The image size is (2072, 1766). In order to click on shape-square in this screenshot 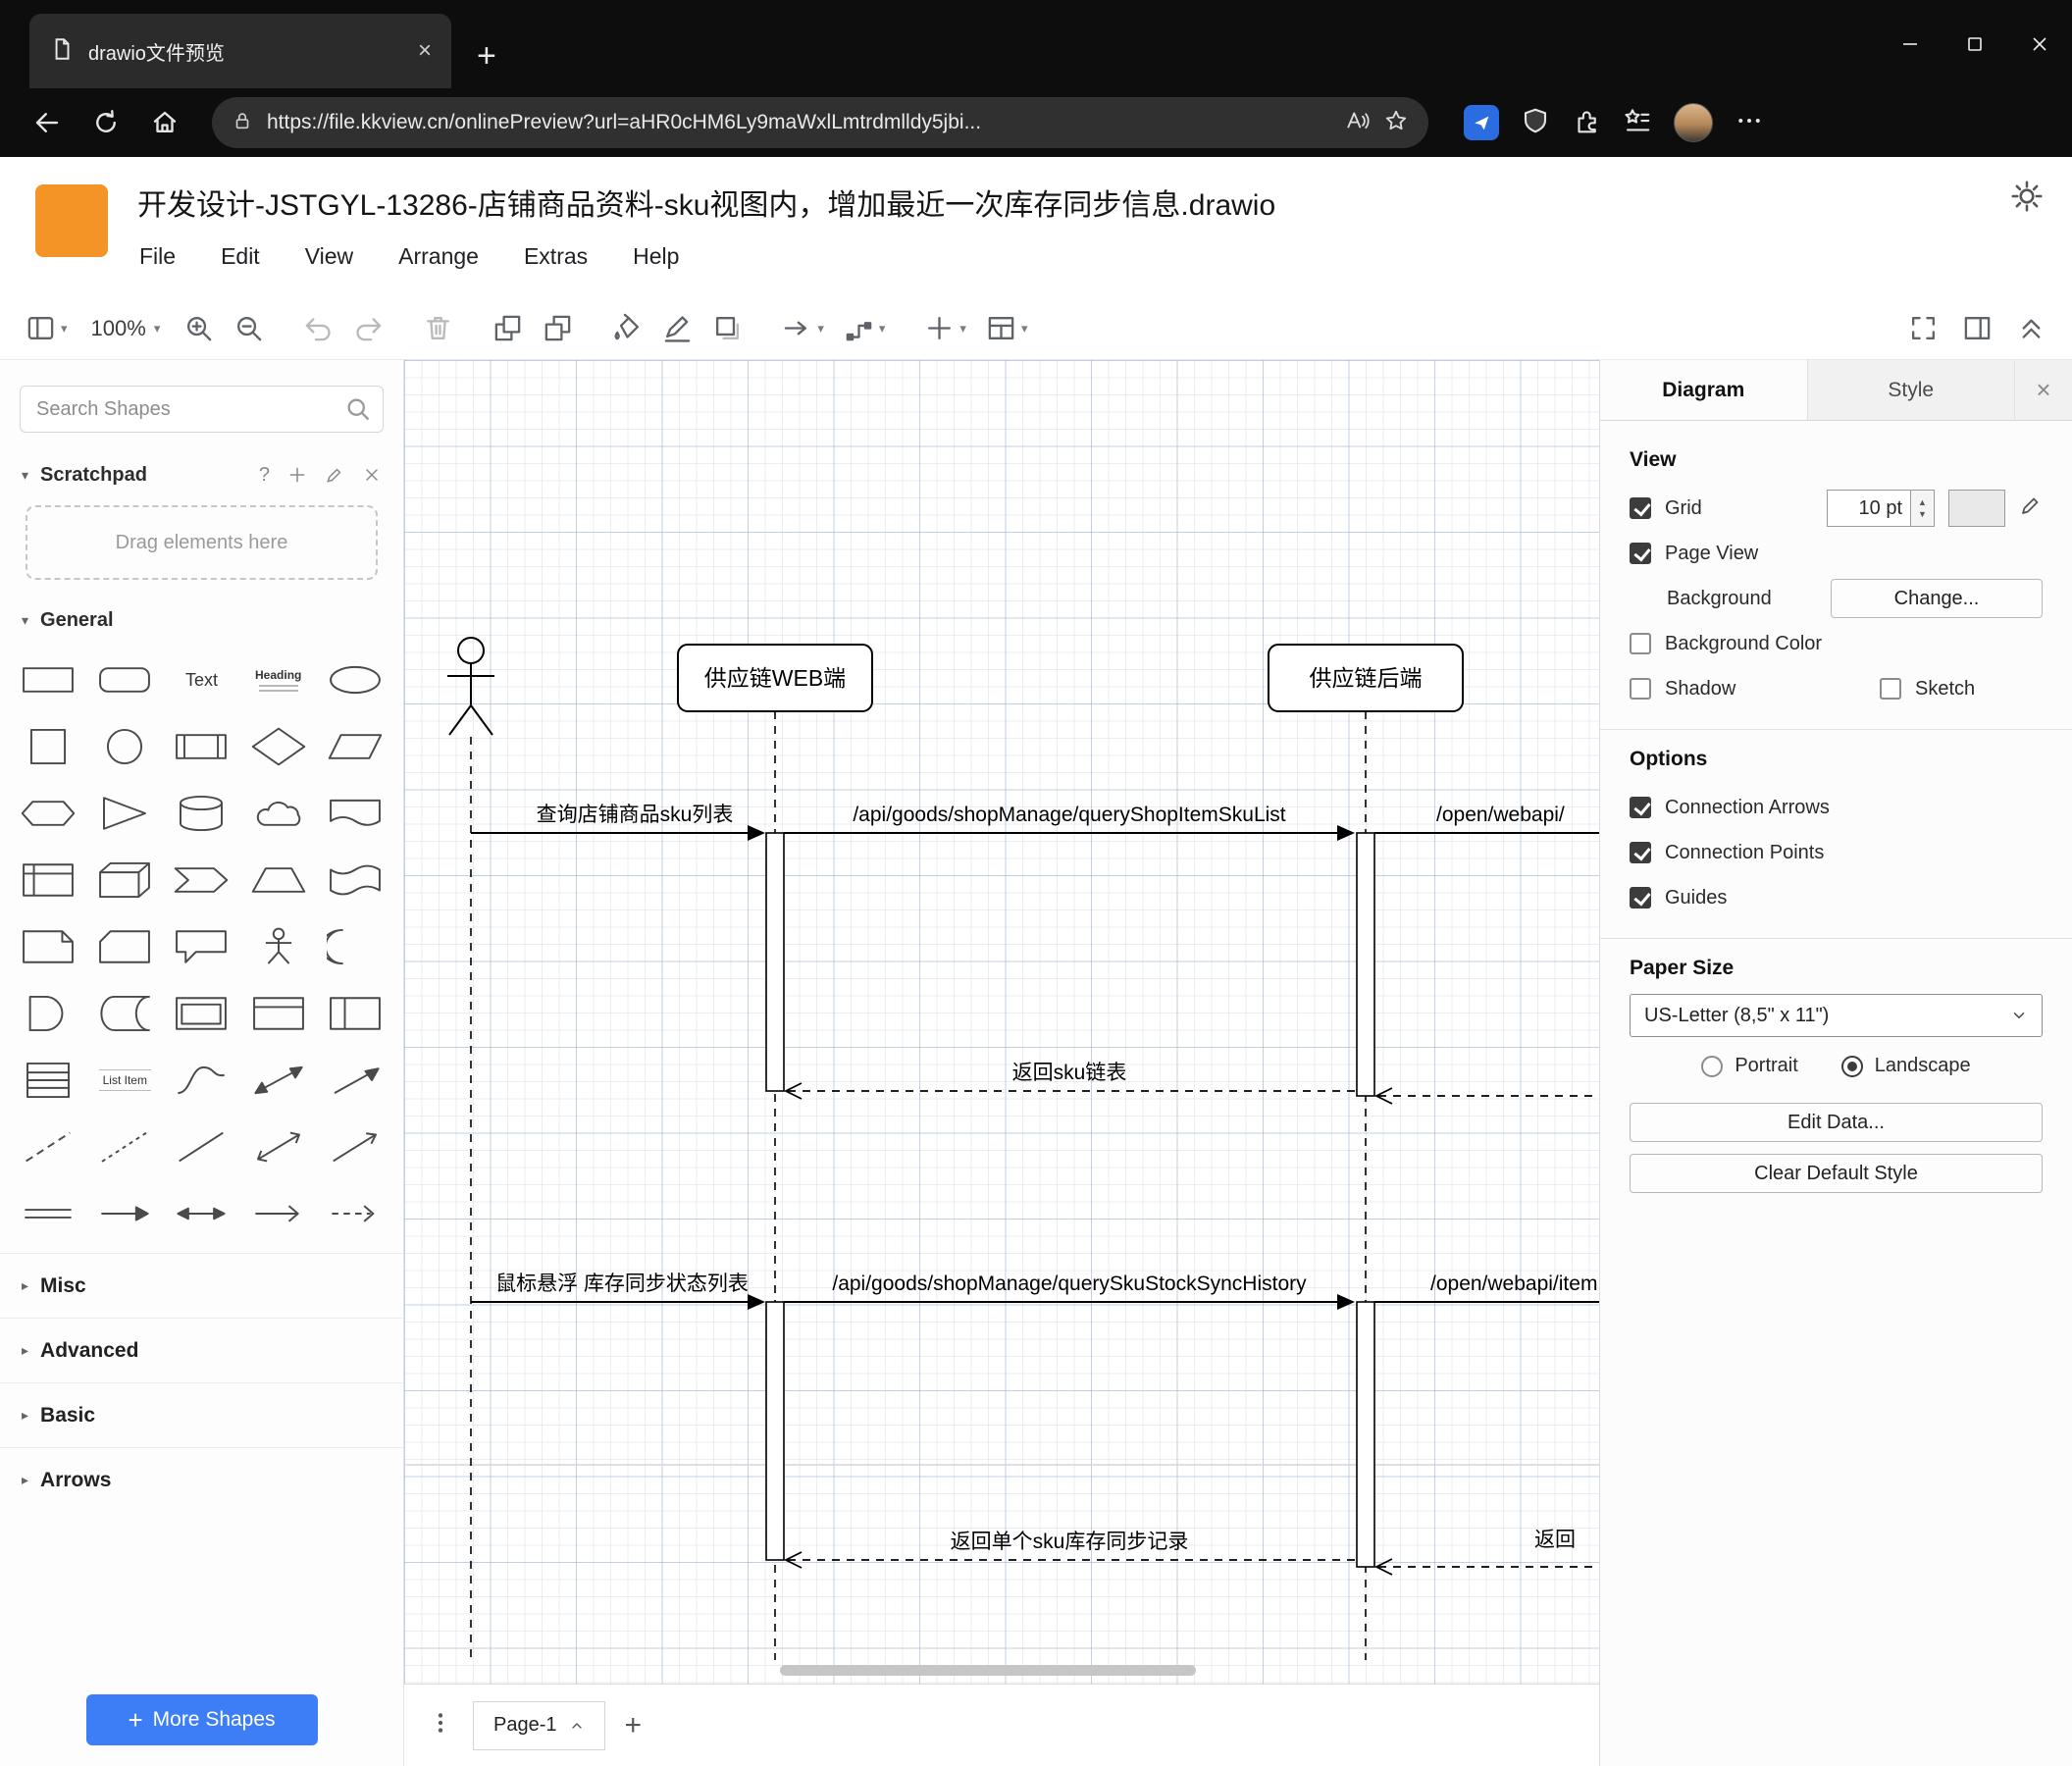, I will do `click(48, 746)`.